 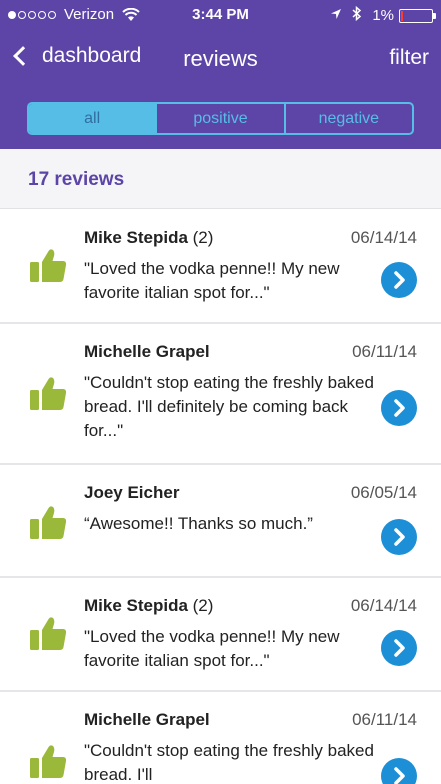 I want to click on segment-all: all, so click(x=93, y=118).